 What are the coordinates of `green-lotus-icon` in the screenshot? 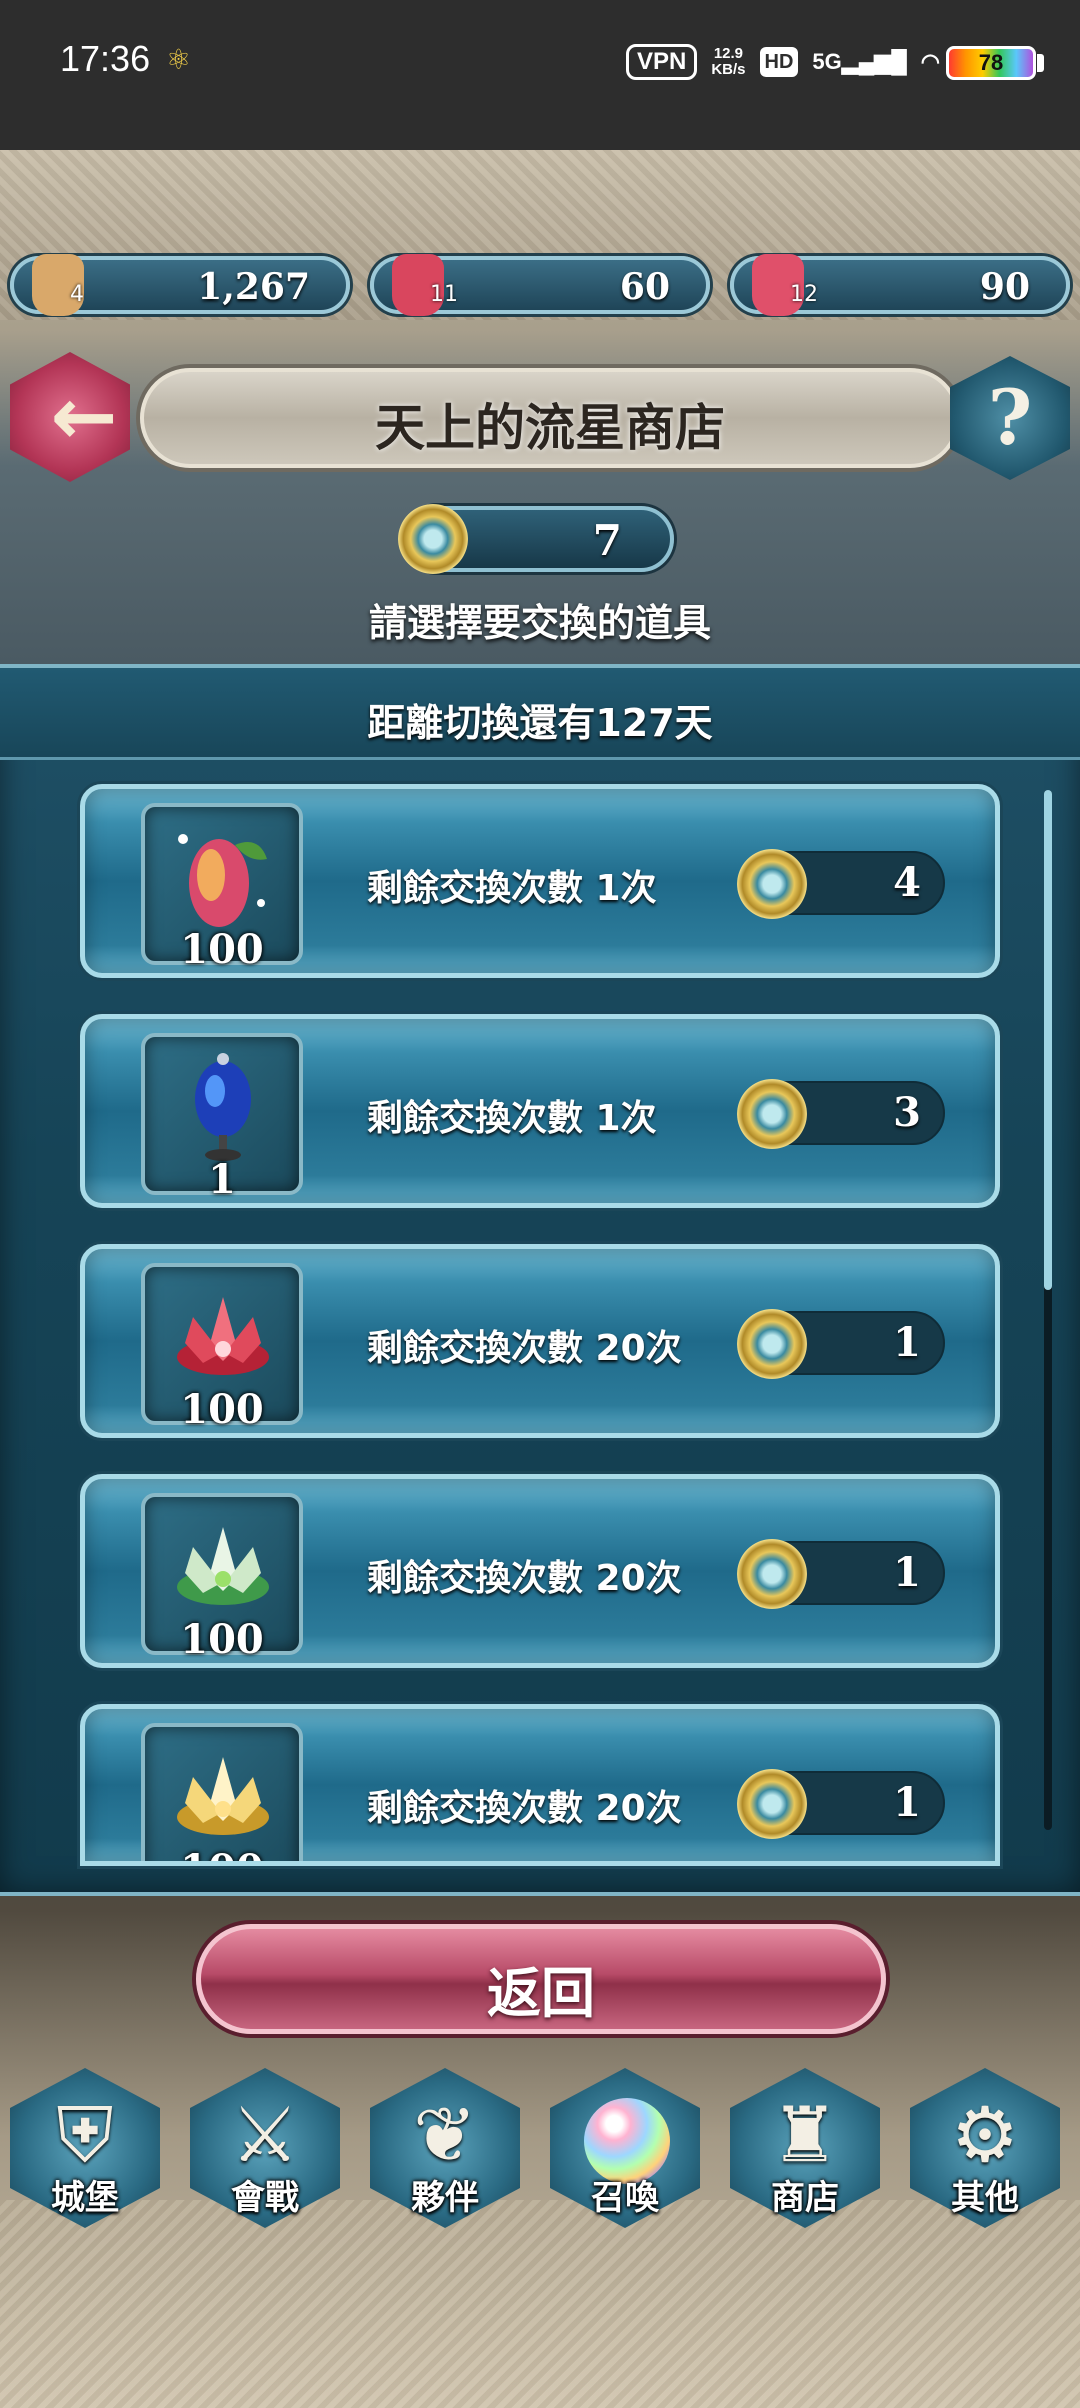 It's located at (223, 1566).